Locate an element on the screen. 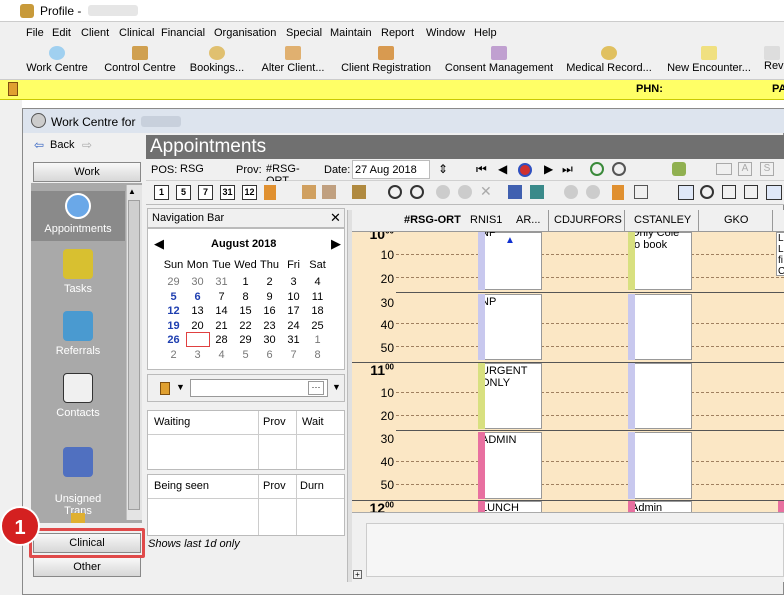  menu-maintain: Maintain is located at coordinates (351, 33).